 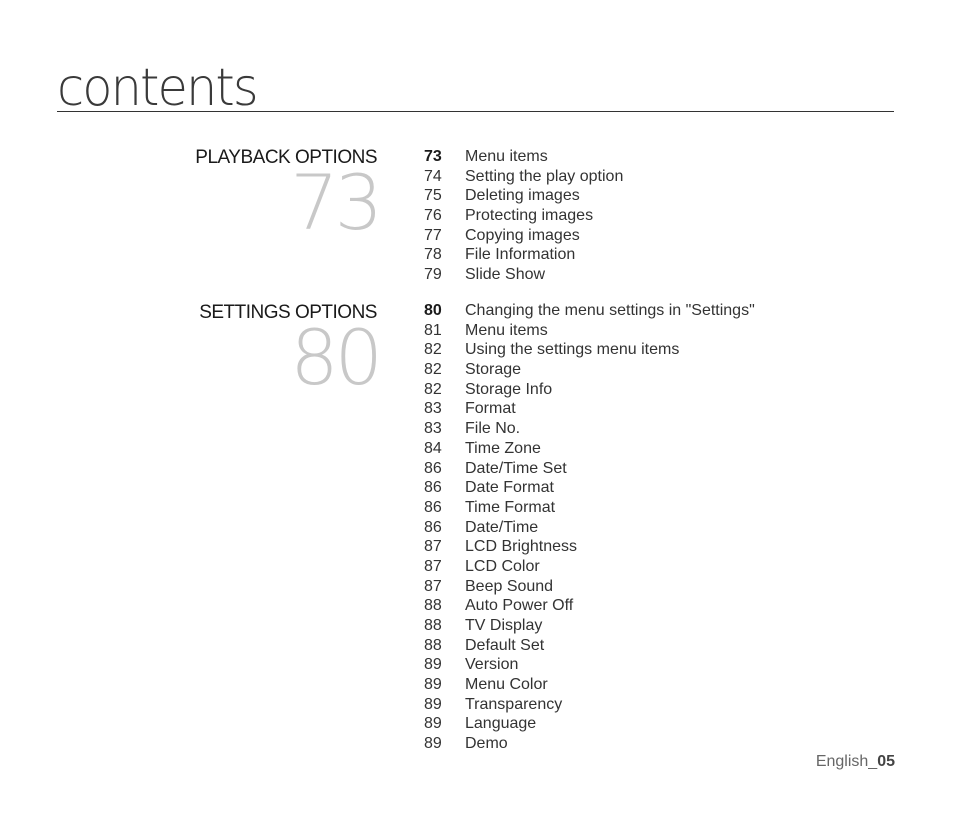 I want to click on toc-entry: 83 File No., so click(x=589, y=429).